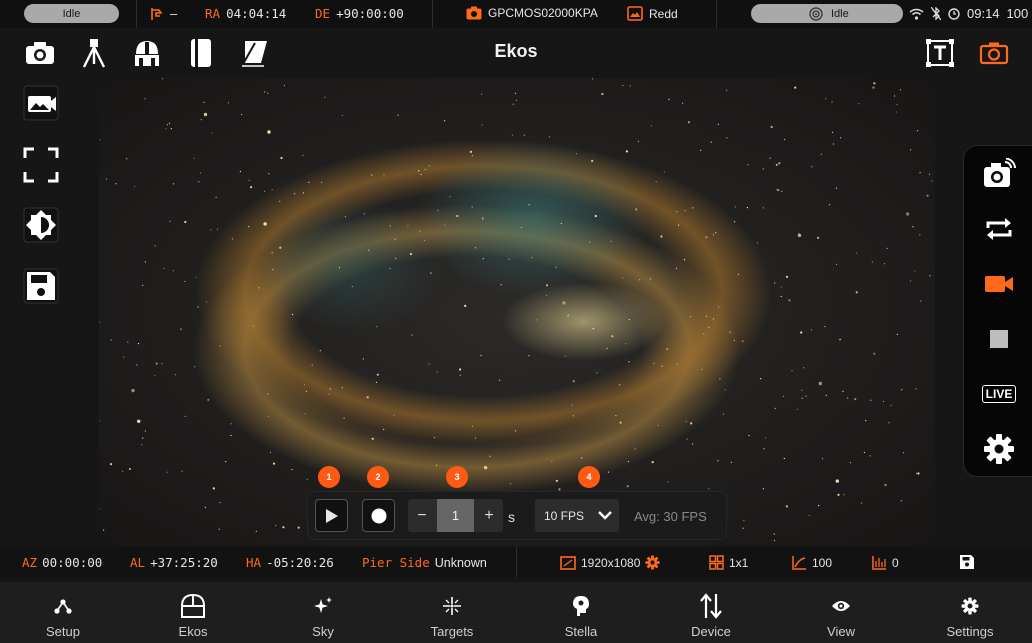 Image resolution: width=1032 pixels, height=643 pixels. What do you see at coordinates (841, 612) in the screenshot?
I see `nav-view: View` at bounding box center [841, 612].